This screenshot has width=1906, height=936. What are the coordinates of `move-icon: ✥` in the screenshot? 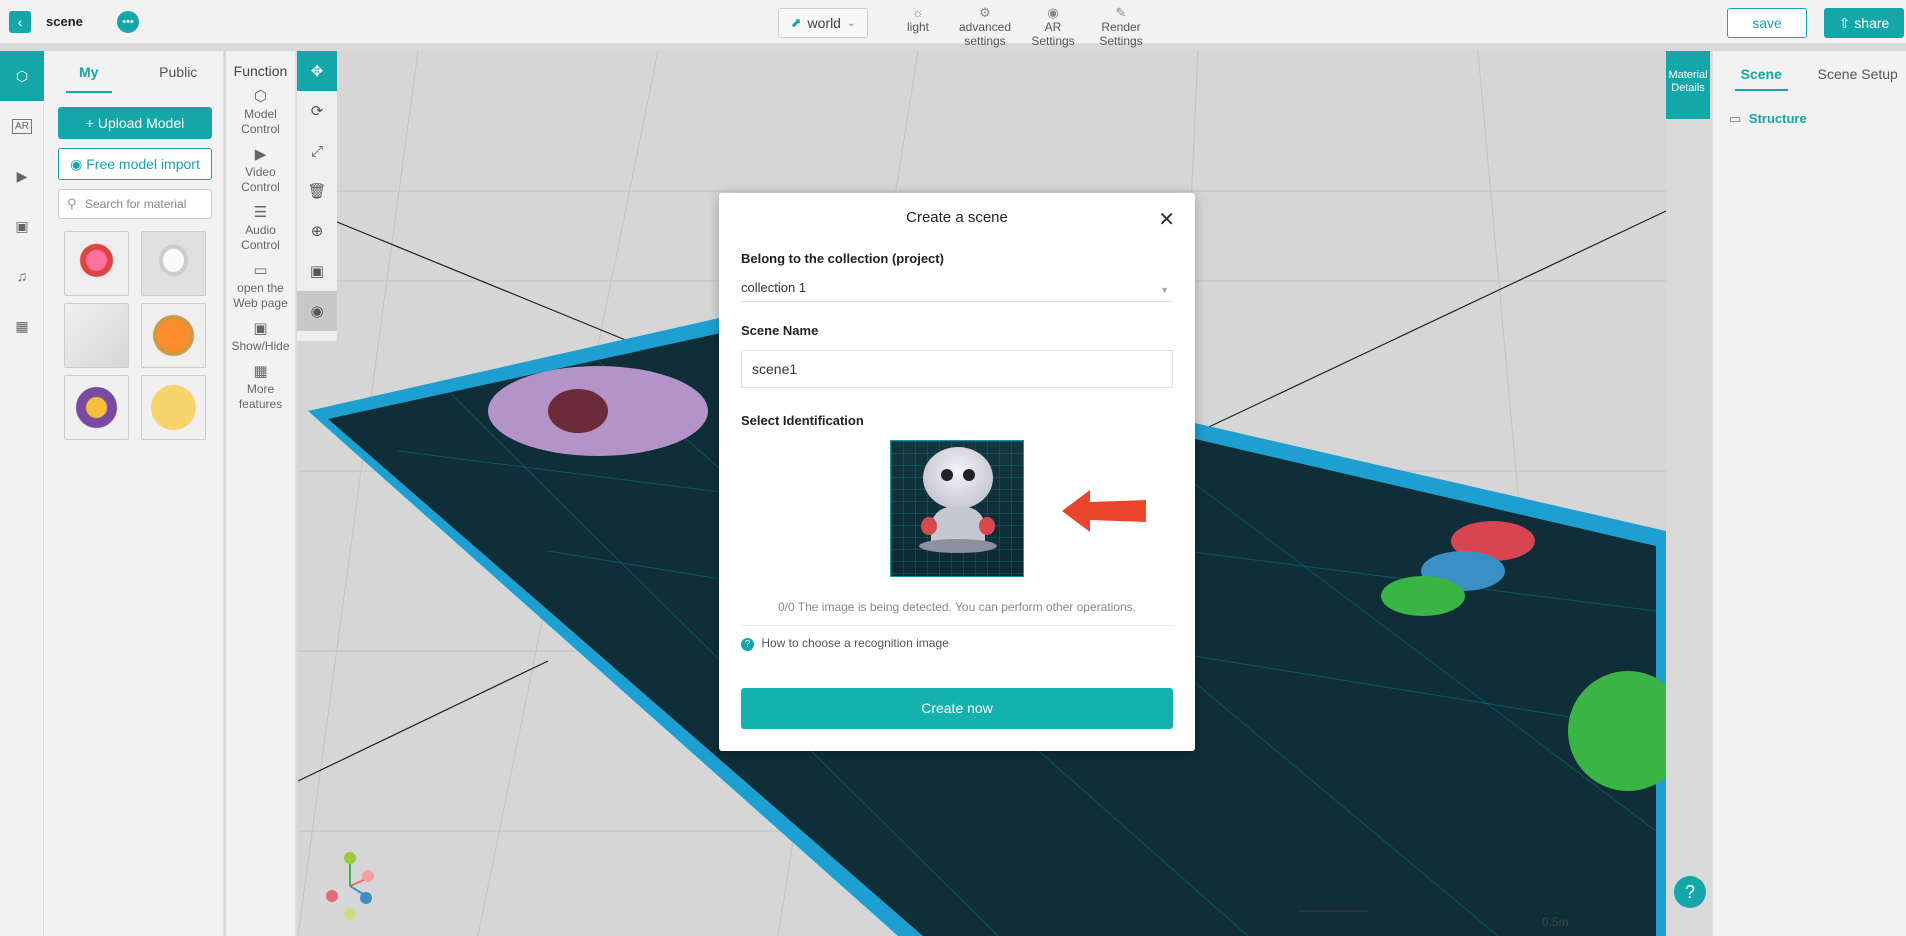 It's located at (317, 71).